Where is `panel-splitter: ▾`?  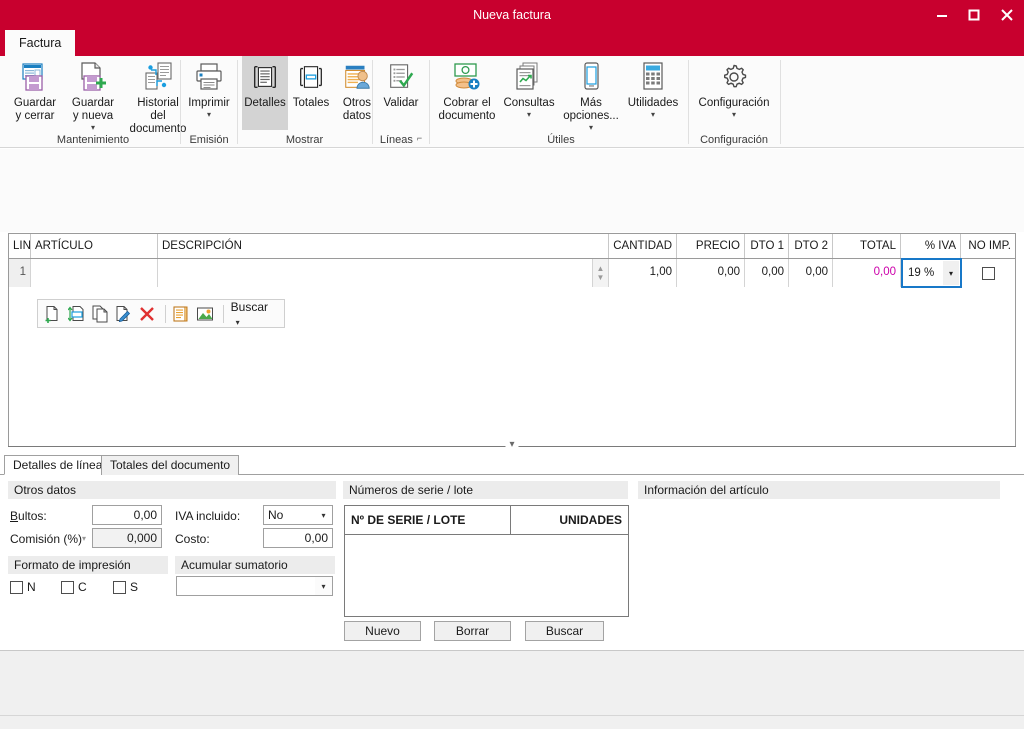 panel-splitter: ▾ is located at coordinates (512, 447).